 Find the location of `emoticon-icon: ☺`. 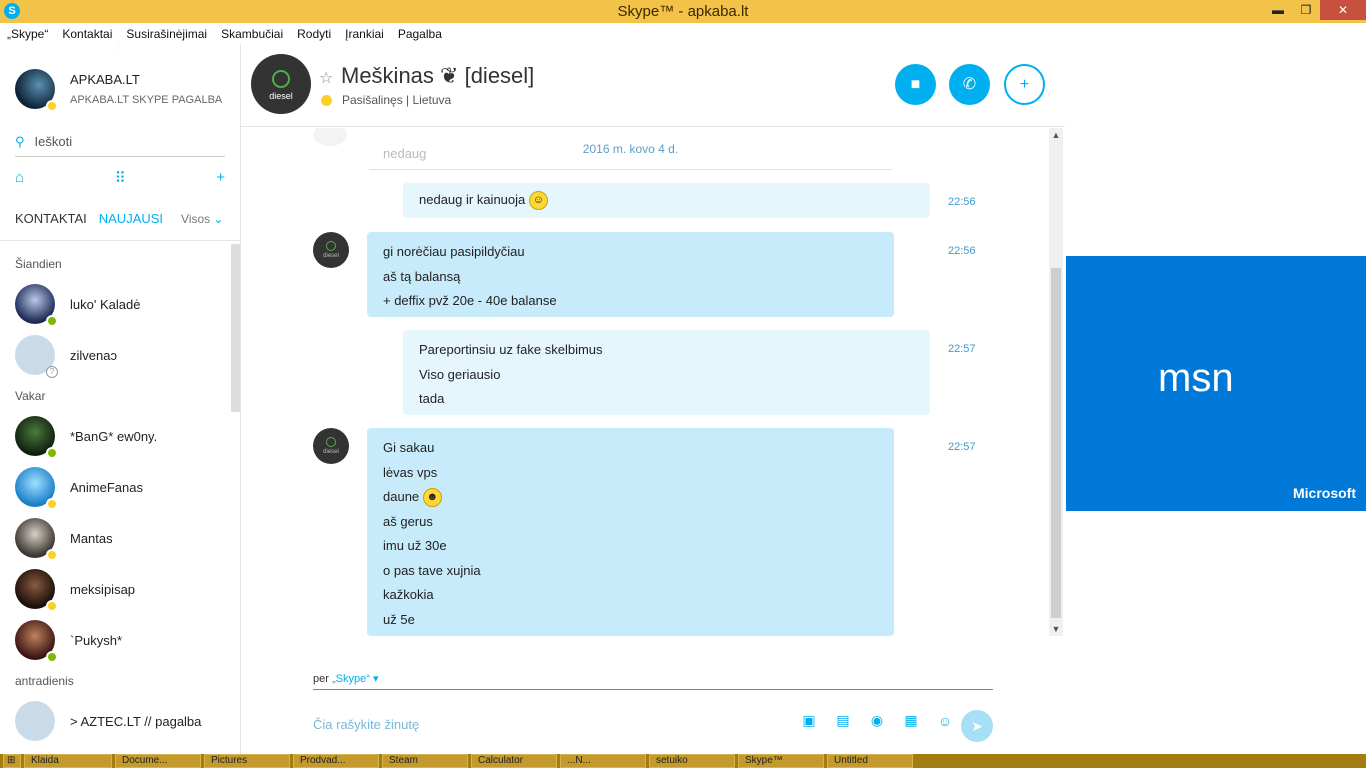

emoticon-icon: ☺ is located at coordinates (945, 721).